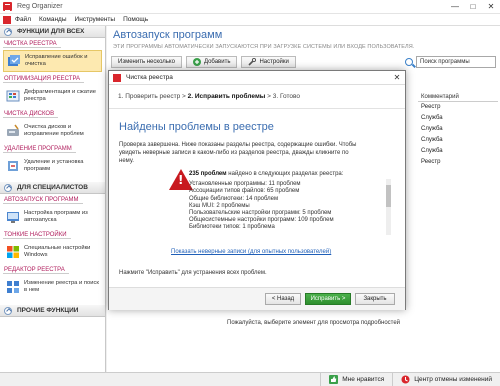 The height and width of the screenshot is (386, 500). Describe the element at coordinates (61, 286) in the screenshot. I see `sidebar-item-label: Изменение реестра и поиск в нем` at that location.